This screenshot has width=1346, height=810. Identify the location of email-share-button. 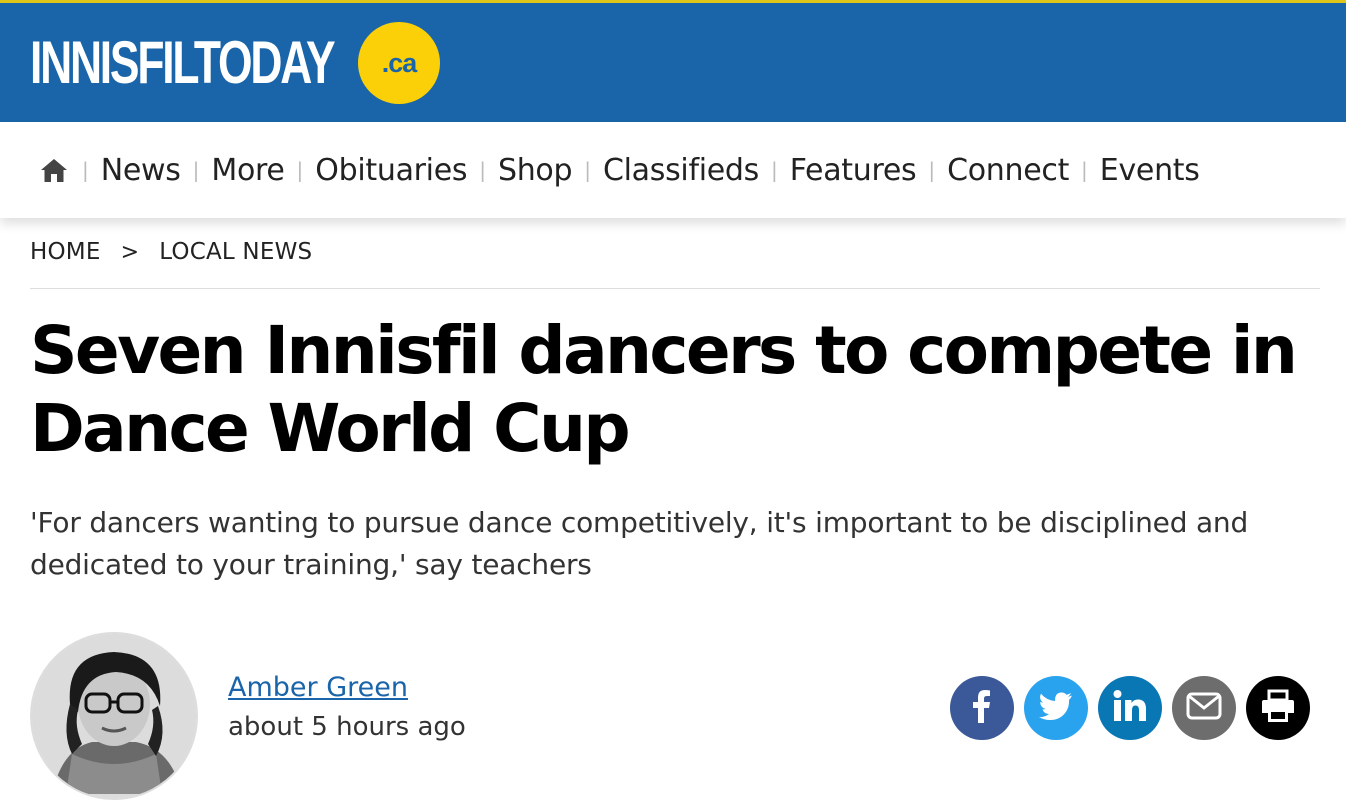
(1204, 708).